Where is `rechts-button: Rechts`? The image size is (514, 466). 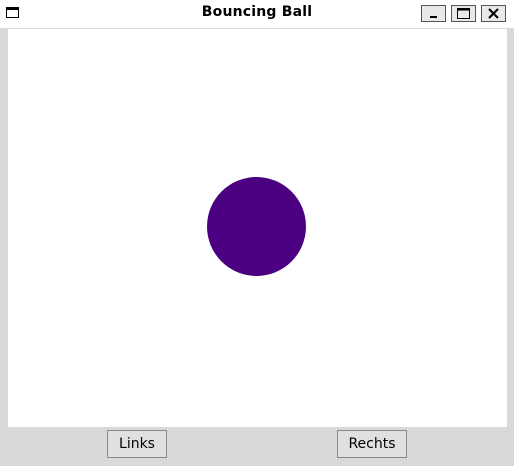 rechts-button: Rechts is located at coordinates (372, 444).